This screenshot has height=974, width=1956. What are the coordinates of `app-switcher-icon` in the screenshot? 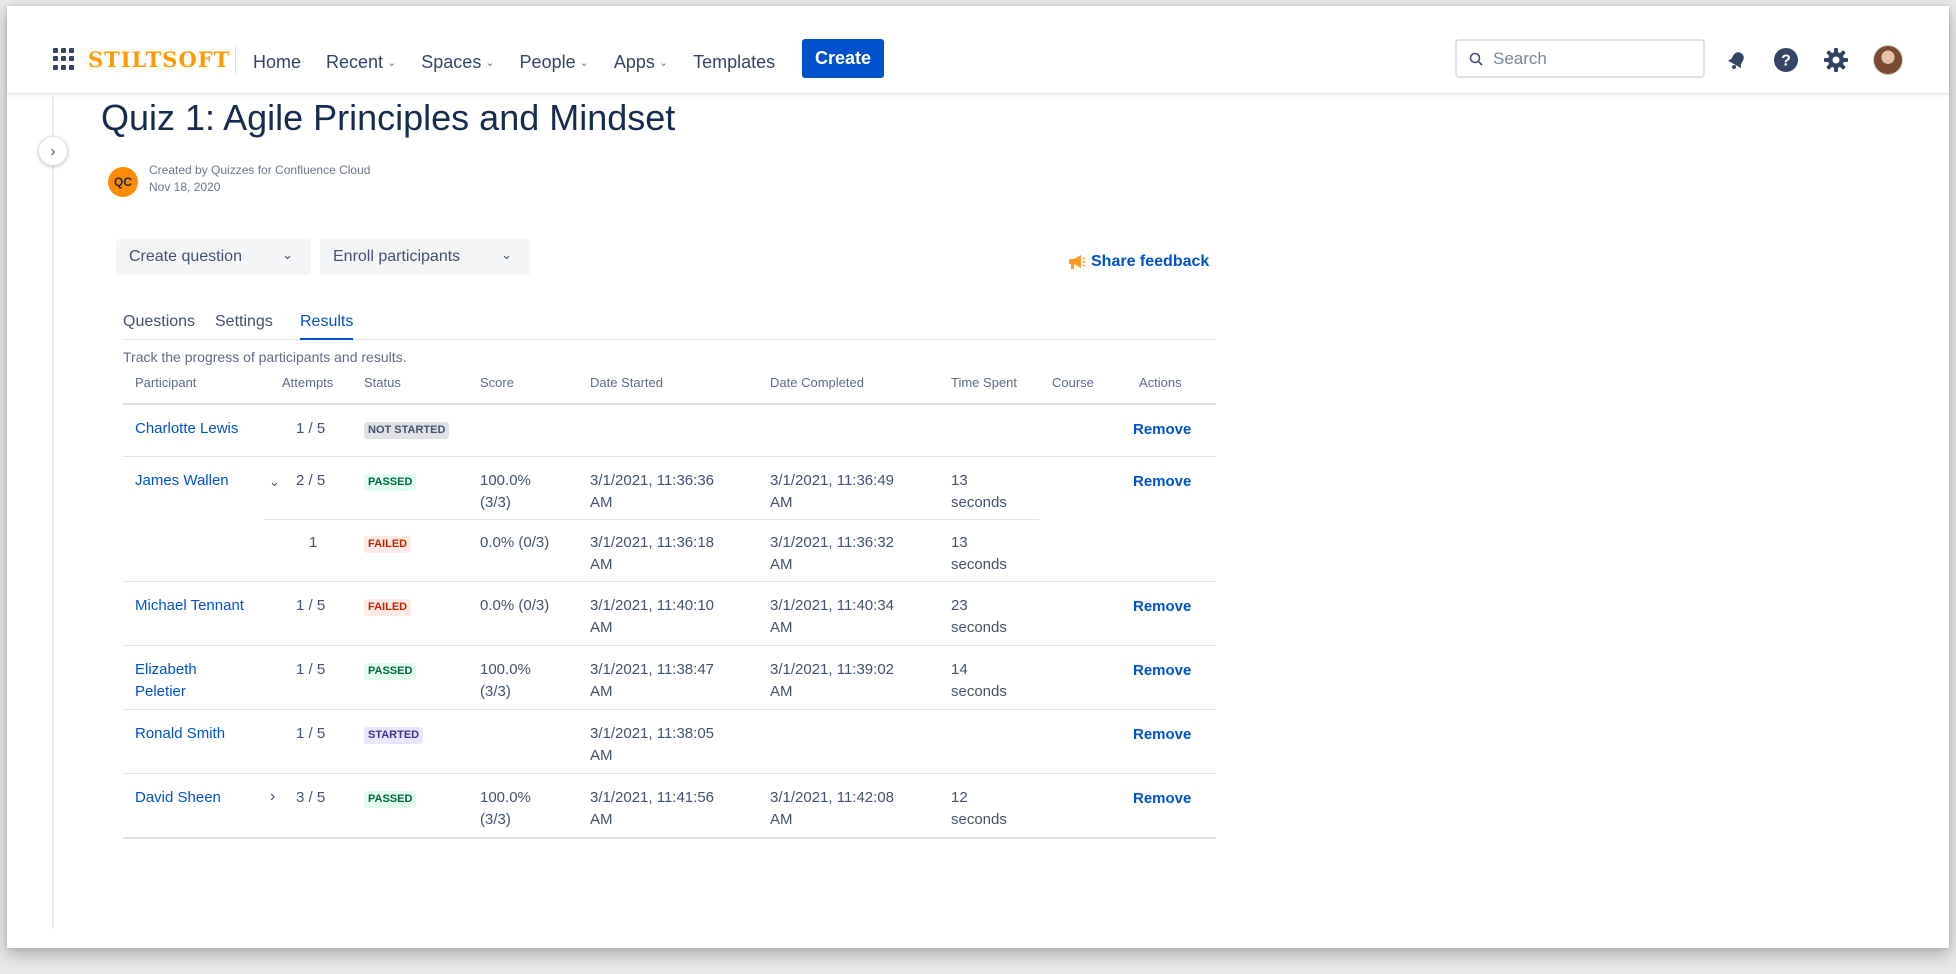 It's located at (64, 59).